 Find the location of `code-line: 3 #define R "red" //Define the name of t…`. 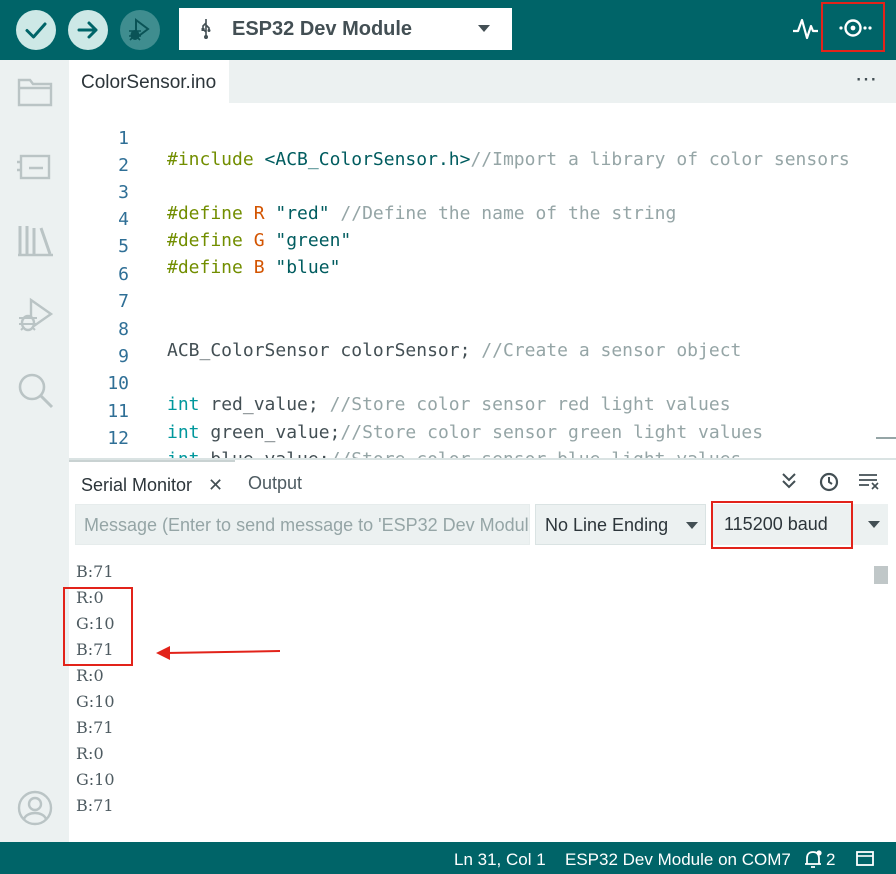

code-line: 3 #define R "red" //Define the name of t… is located at coordinates (482, 192).